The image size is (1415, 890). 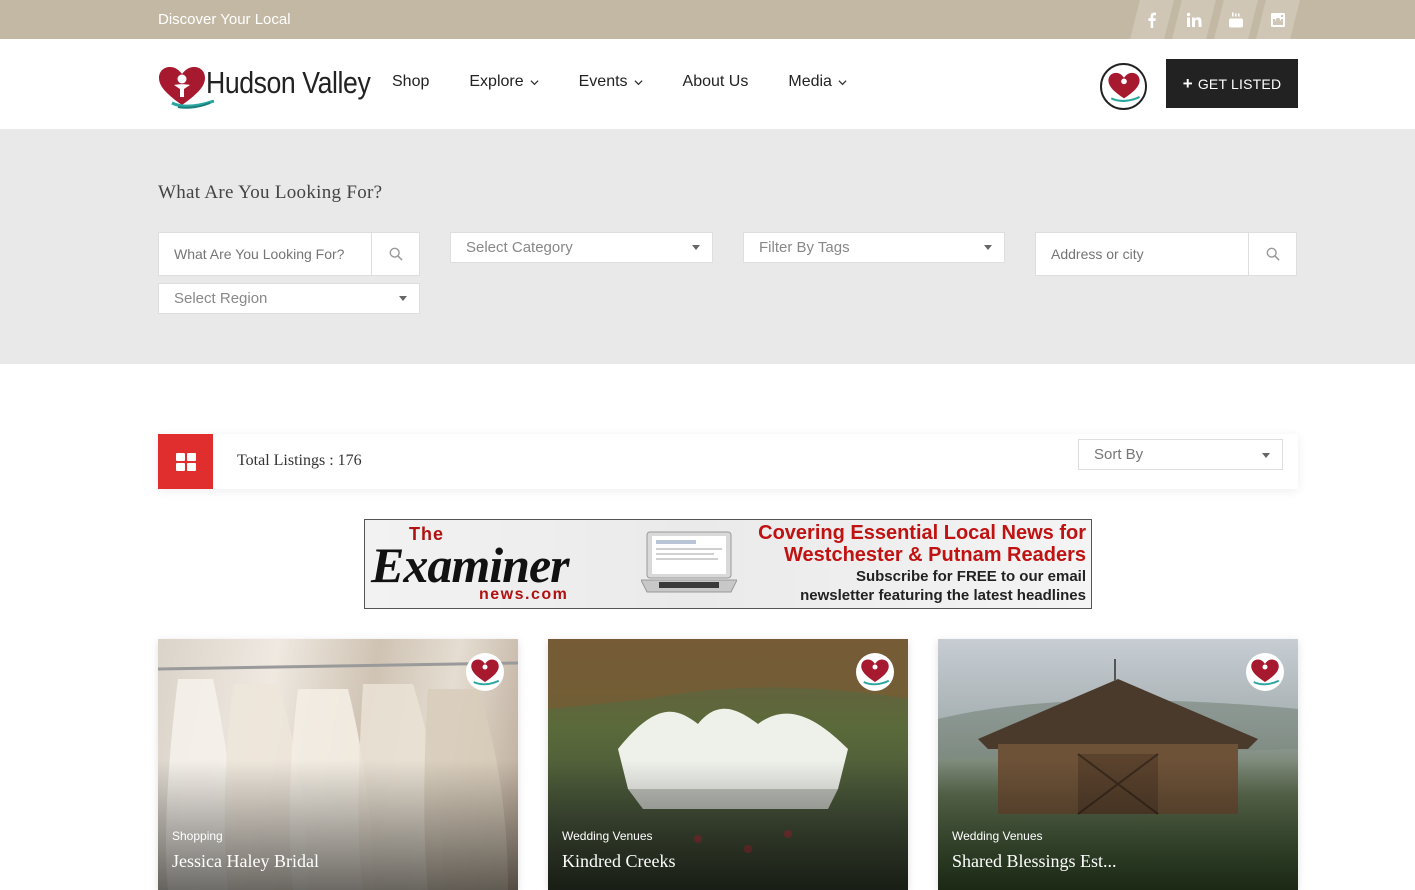 I want to click on keyword-search-button, so click(x=395, y=254).